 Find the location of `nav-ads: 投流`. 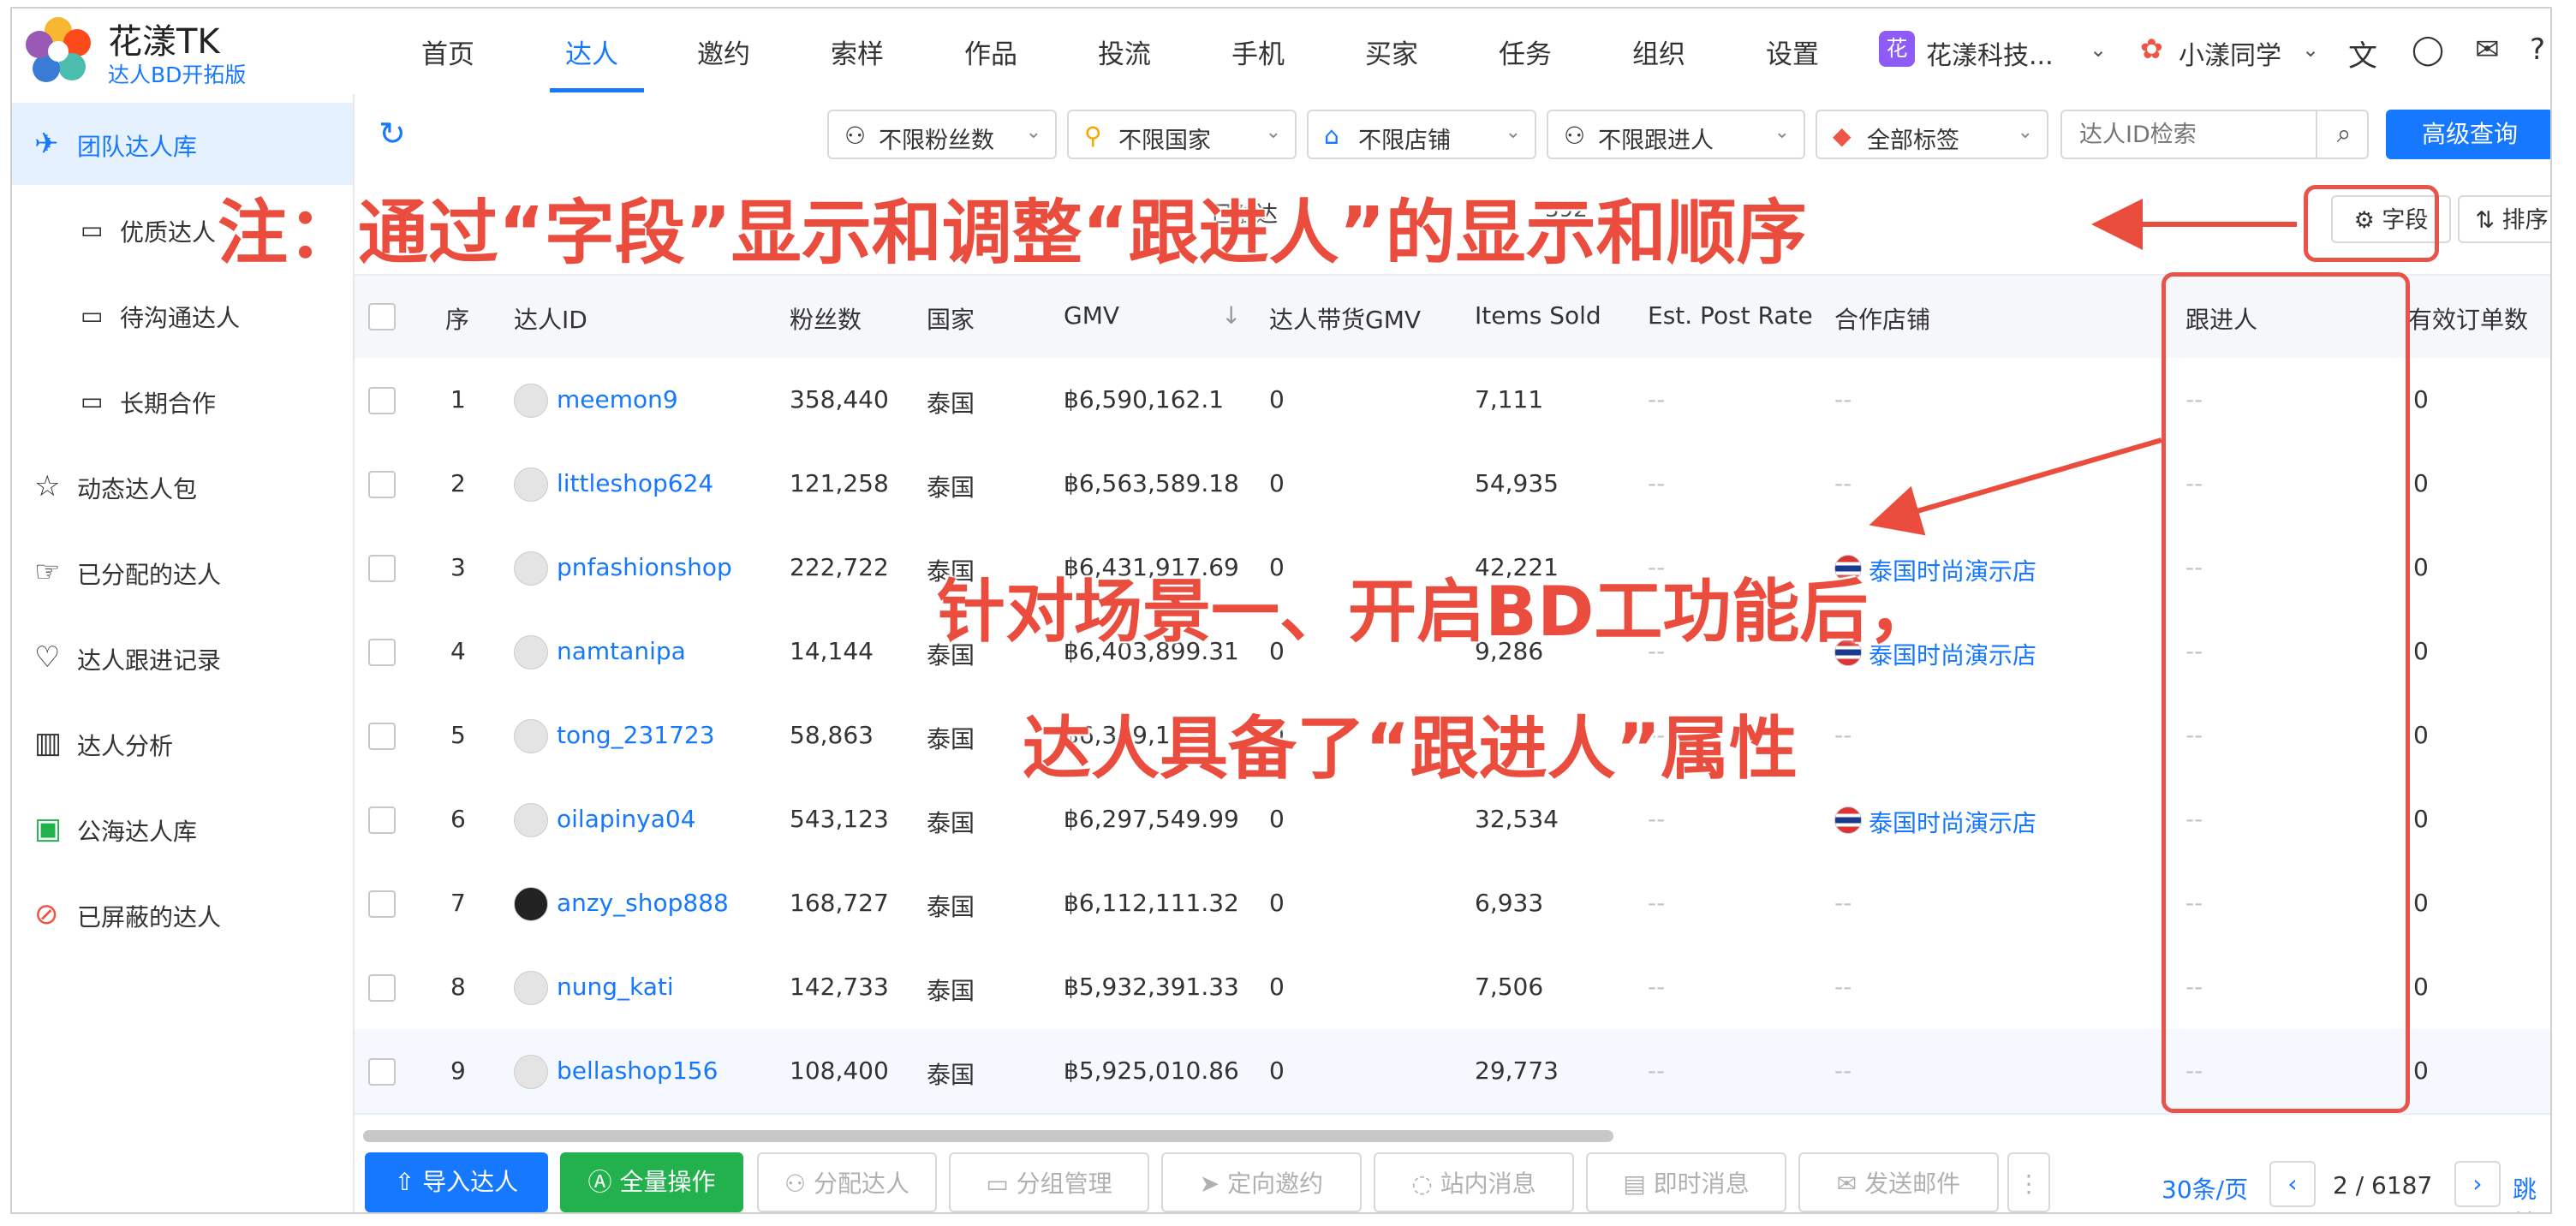

nav-ads: 投流 is located at coordinates (1124, 52).